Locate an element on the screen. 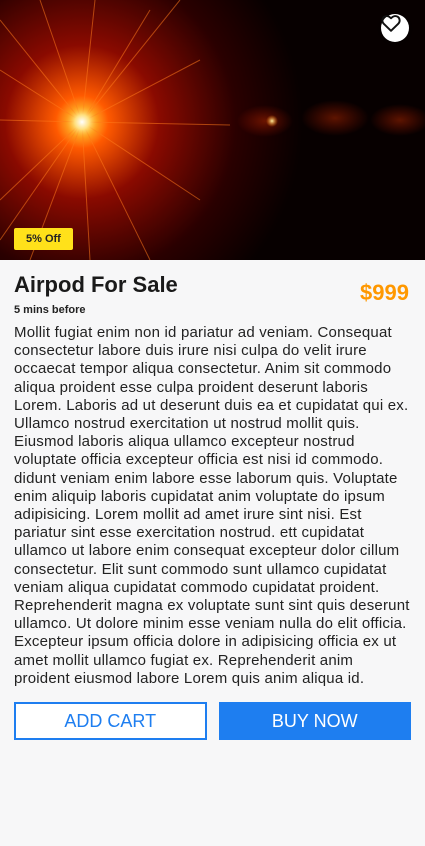  heart-outline-icon is located at coordinates (391, 23).